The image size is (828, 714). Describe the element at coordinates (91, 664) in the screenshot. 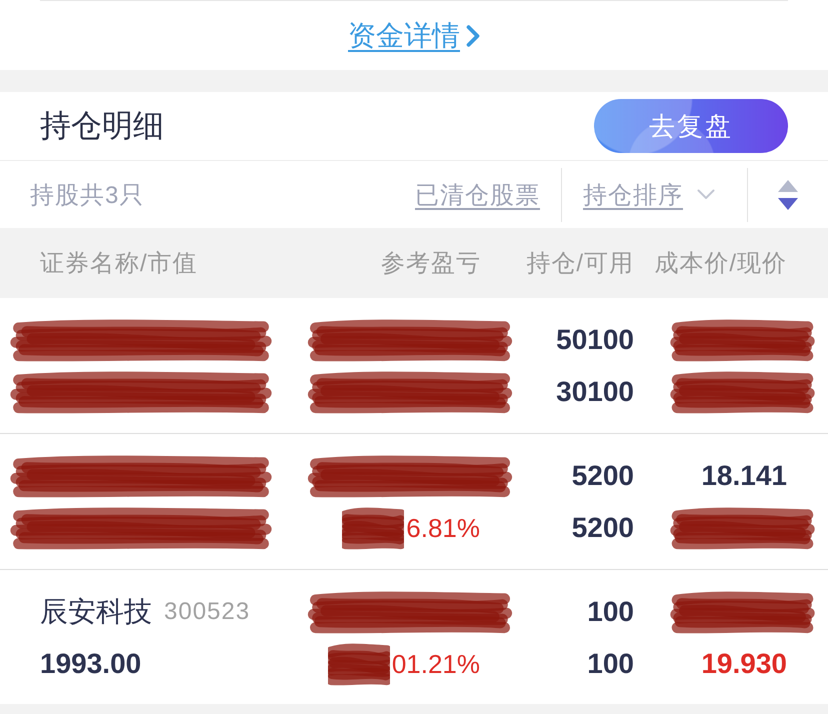

I see `market-value: 1993.00` at that location.